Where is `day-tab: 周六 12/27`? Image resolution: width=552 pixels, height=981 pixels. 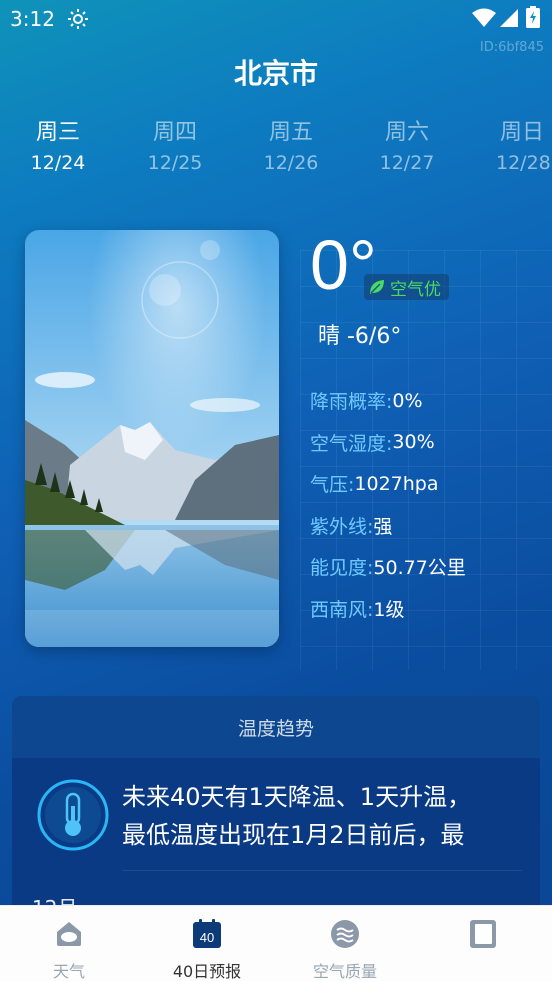 day-tab: 周六 12/27 is located at coordinates (407, 144).